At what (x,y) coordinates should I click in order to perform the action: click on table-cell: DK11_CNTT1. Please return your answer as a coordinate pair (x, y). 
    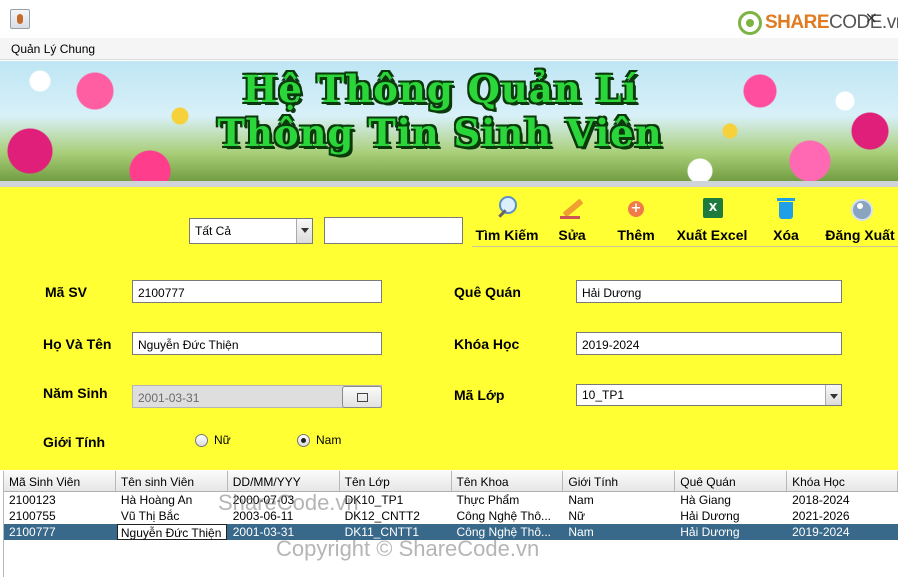
    Looking at the image, I should click on (382, 532).